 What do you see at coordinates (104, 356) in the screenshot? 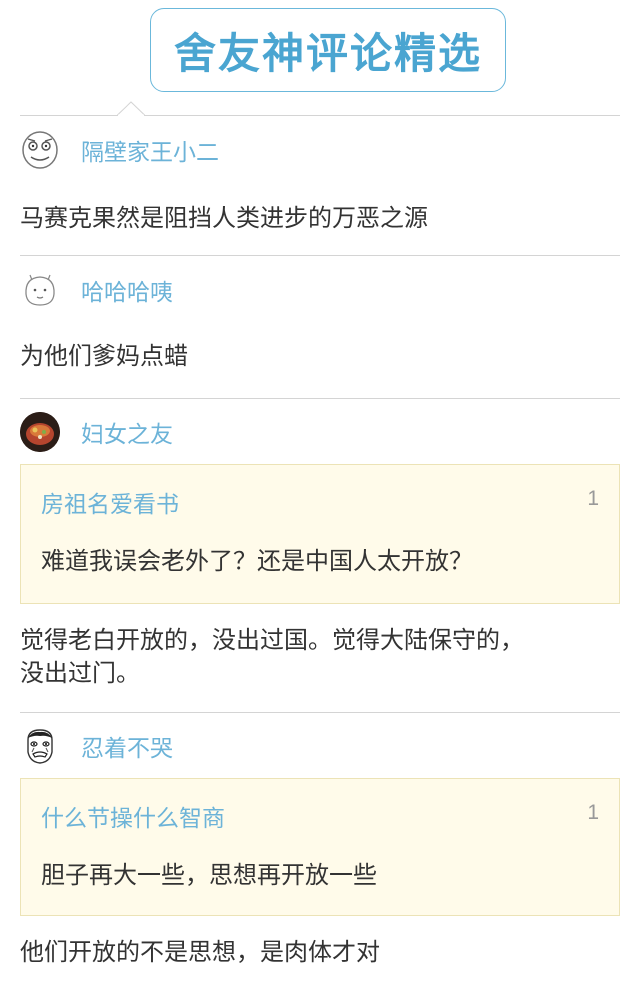
I see `comment-text: 为他们爹妈点蜡` at bounding box center [104, 356].